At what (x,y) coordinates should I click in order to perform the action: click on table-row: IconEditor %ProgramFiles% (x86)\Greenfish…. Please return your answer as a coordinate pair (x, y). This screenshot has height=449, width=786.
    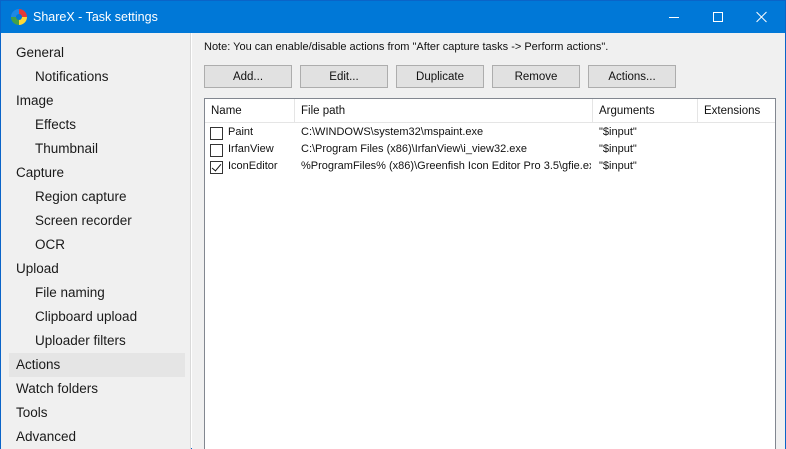
    Looking at the image, I should click on (490, 167).